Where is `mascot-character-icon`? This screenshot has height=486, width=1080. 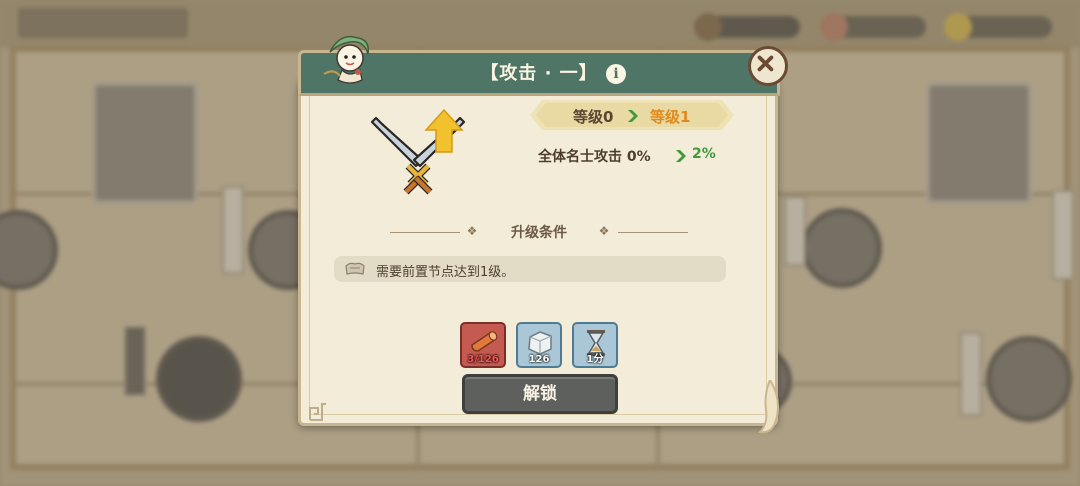 mascot-character-icon is located at coordinates (346, 59).